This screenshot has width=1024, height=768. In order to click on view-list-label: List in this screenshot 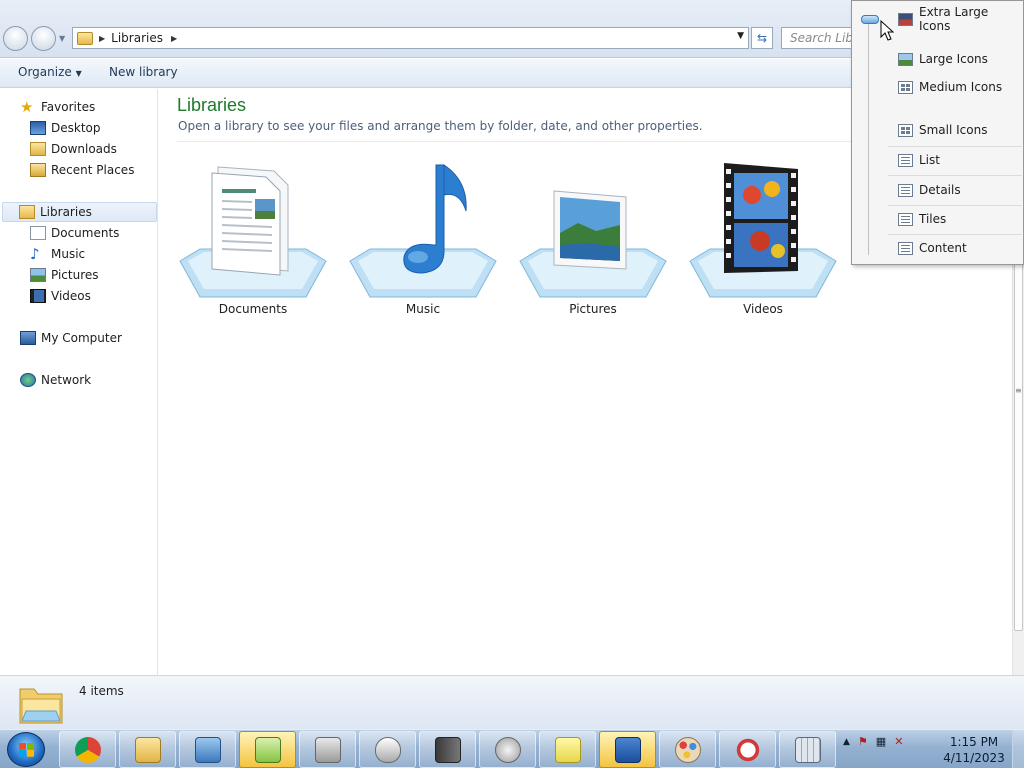, I will do `click(929, 160)`.